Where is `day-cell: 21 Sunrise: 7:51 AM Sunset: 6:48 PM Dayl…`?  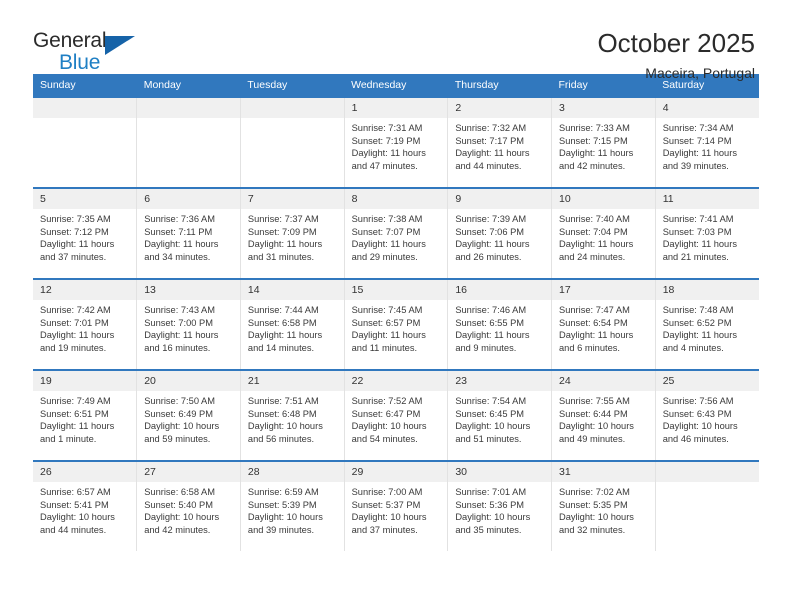 day-cell: 21 Sunrise: 7:51 AM Sunset: 6:48 PM Dayl… is located at coordinates (292, 415).